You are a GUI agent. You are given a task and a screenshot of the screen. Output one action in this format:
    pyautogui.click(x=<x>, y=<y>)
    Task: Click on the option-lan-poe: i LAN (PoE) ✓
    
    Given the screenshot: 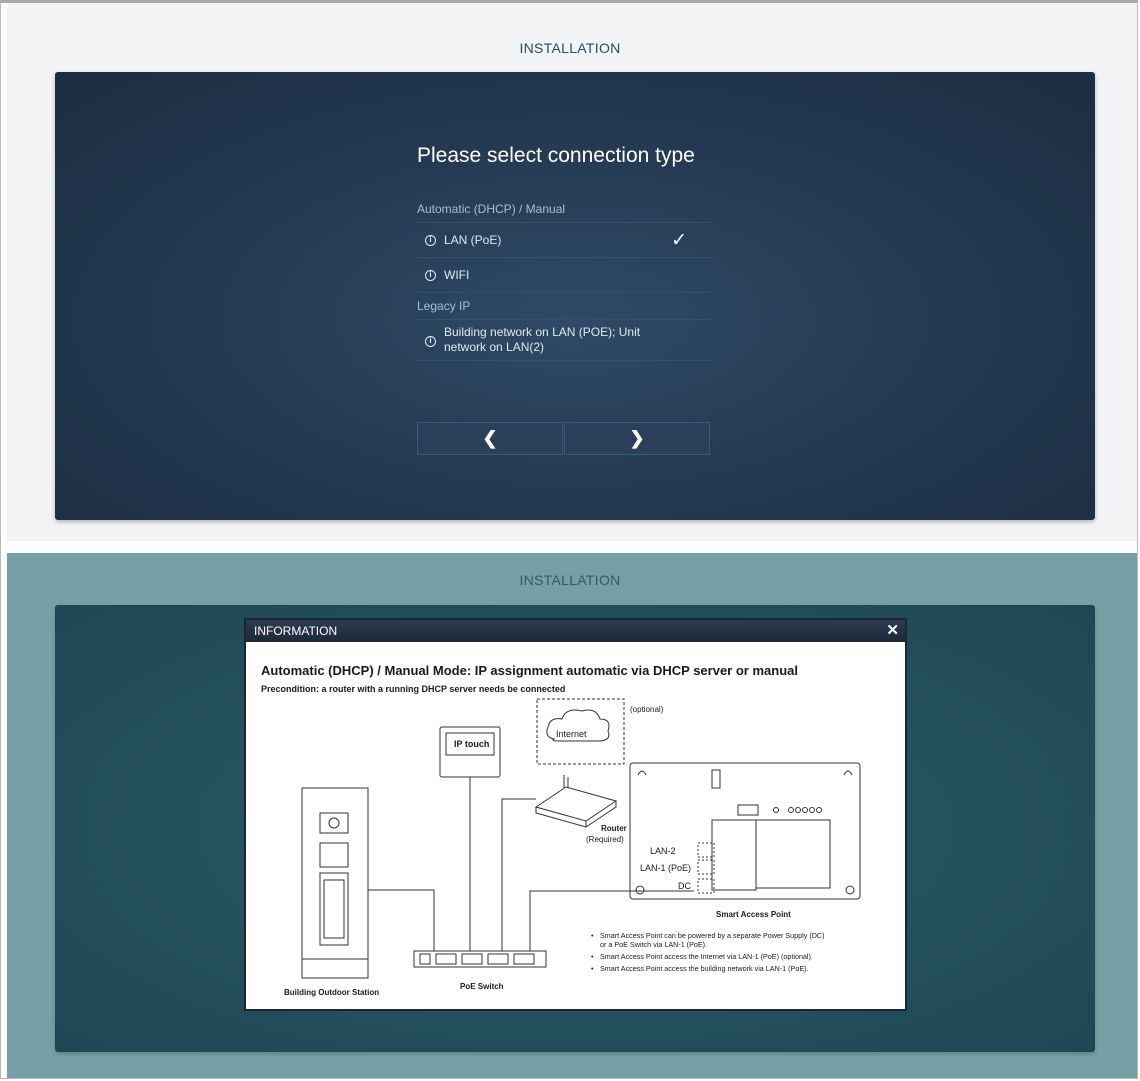 What is the action you would take?
    pyautogui.click(x=564, y=239)
    